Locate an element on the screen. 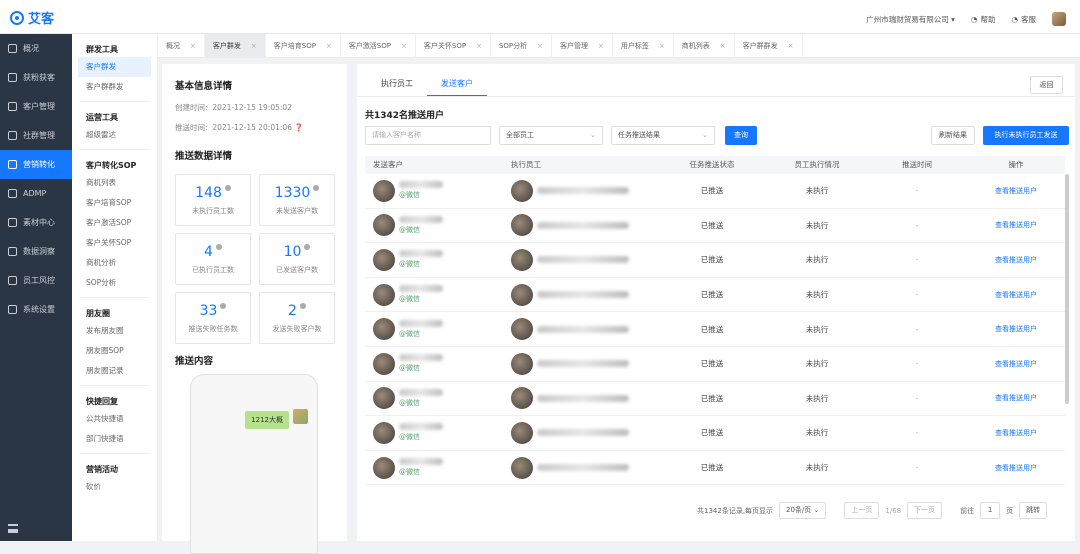 The width and height of the screenshot is (1080, 554). table-scrollbar is located at coordinates (1067, 289).